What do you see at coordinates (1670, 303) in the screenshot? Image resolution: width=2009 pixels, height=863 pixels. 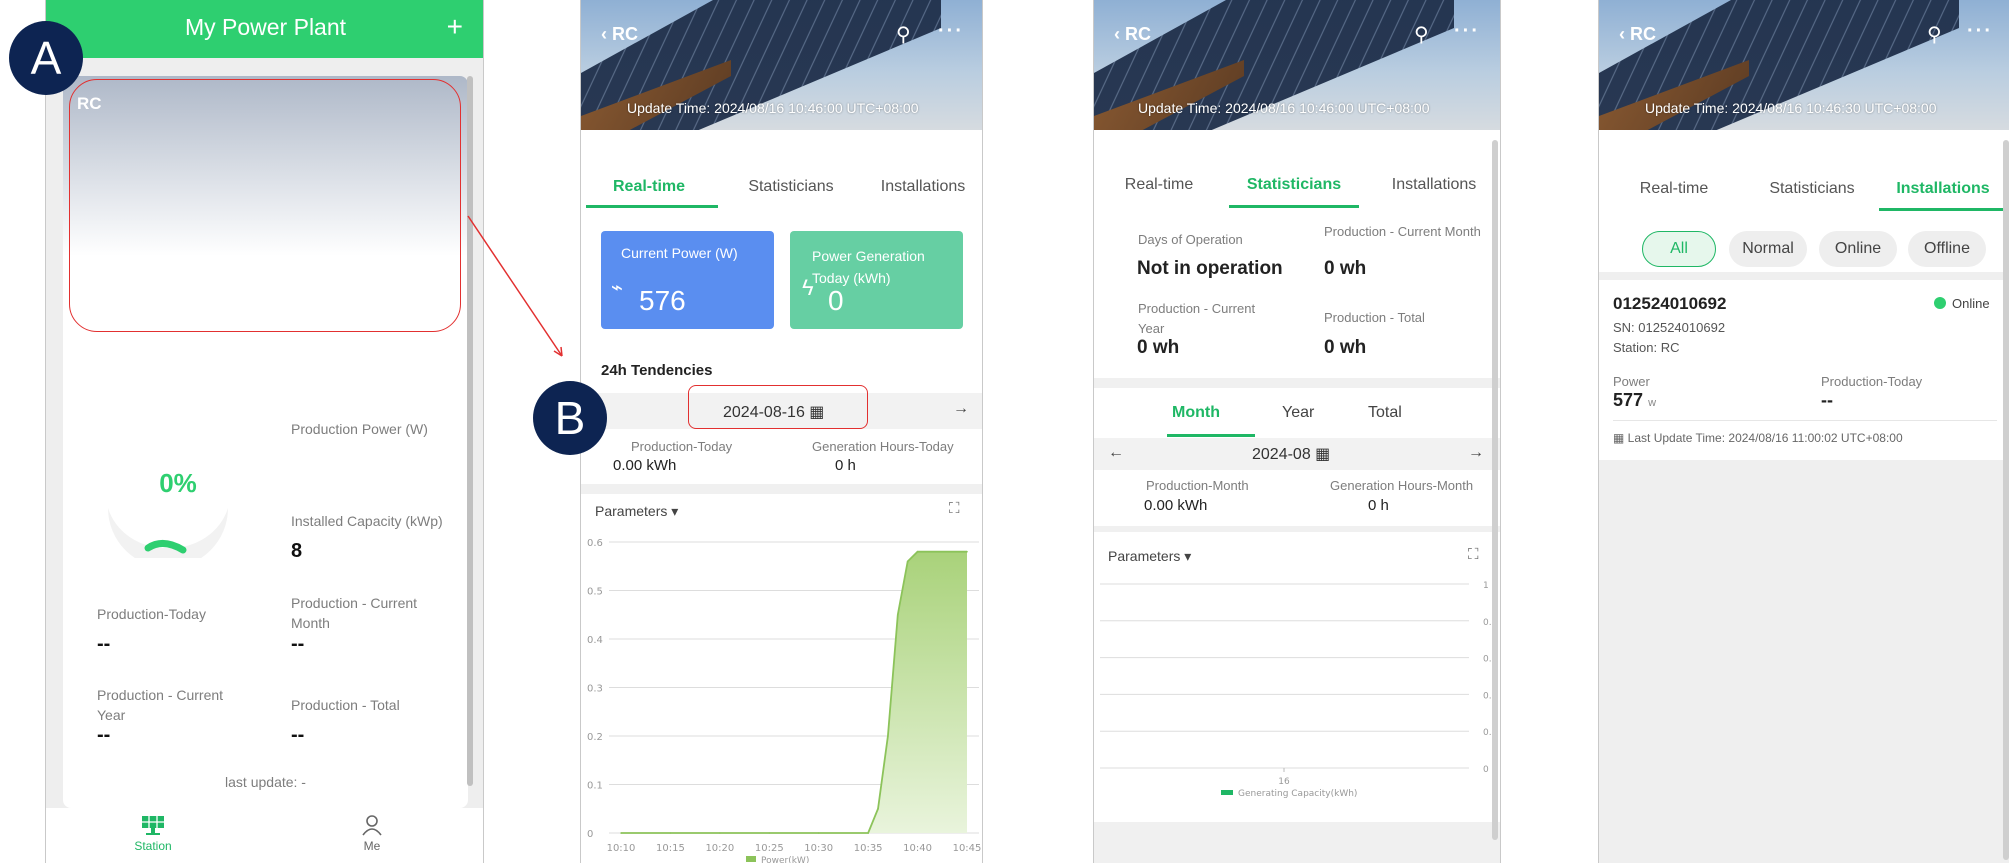 I see `device-id: 012524010692` at bounding box center [1670, 303].